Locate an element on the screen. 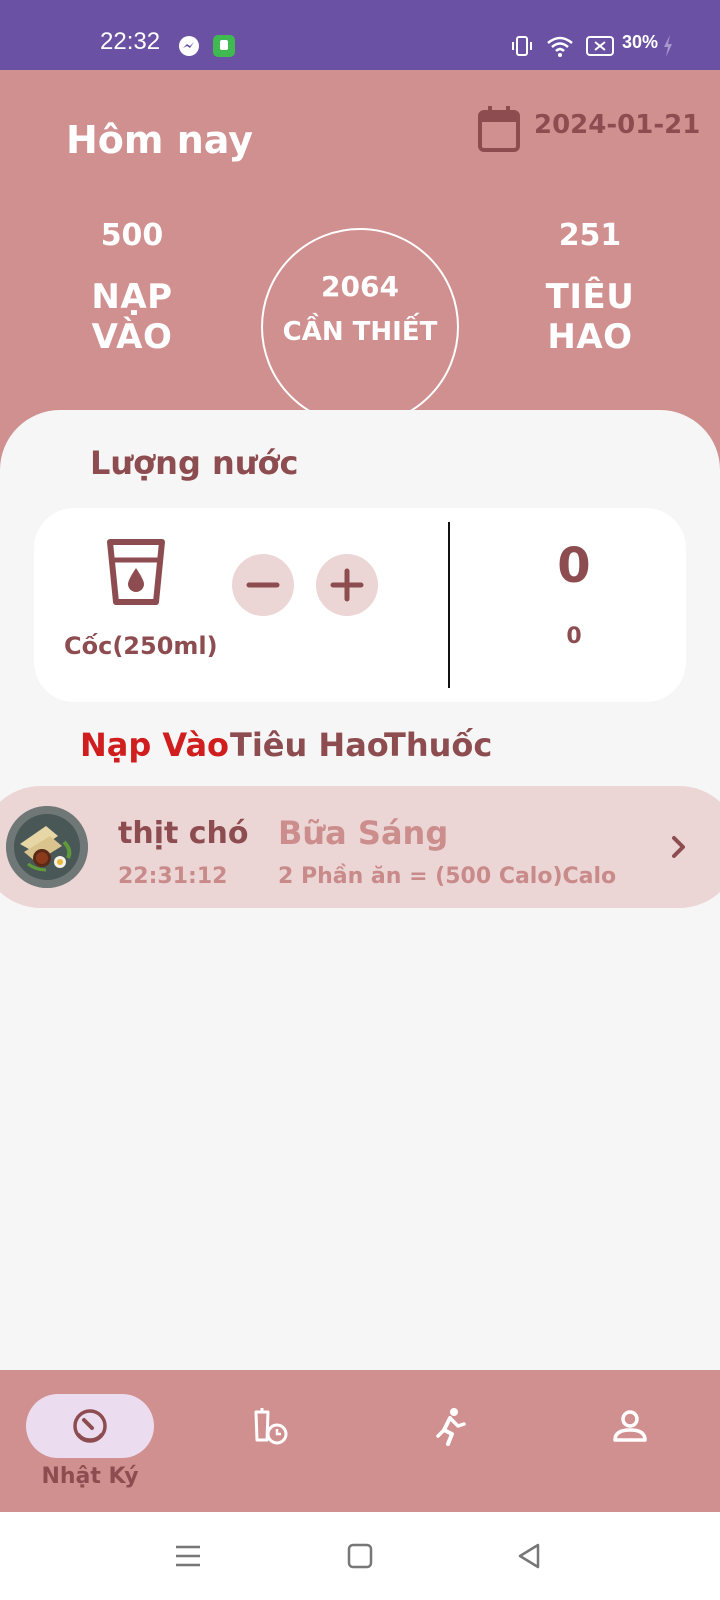 The image size is (720, 1600). tab-medicine: Thuốc is located at coordinates (438, 745).